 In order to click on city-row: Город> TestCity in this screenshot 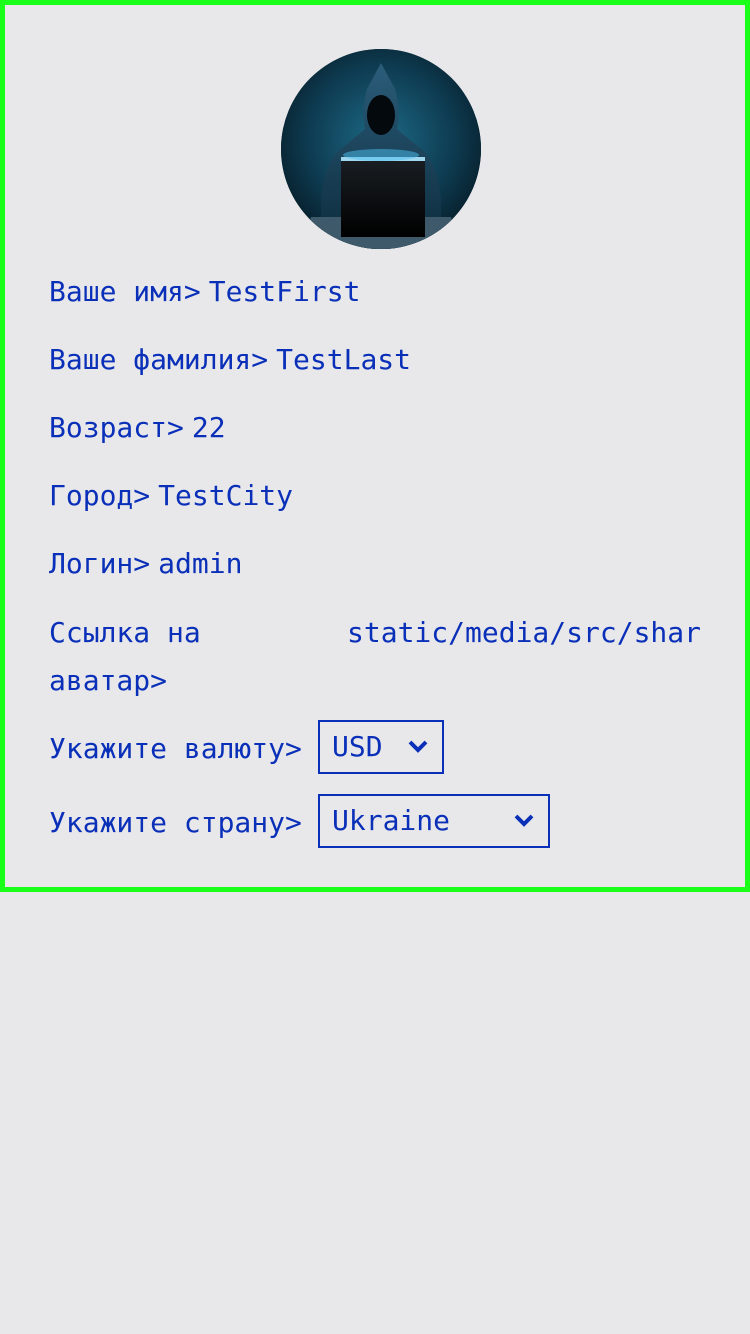, I will do `click(171, 496)`.